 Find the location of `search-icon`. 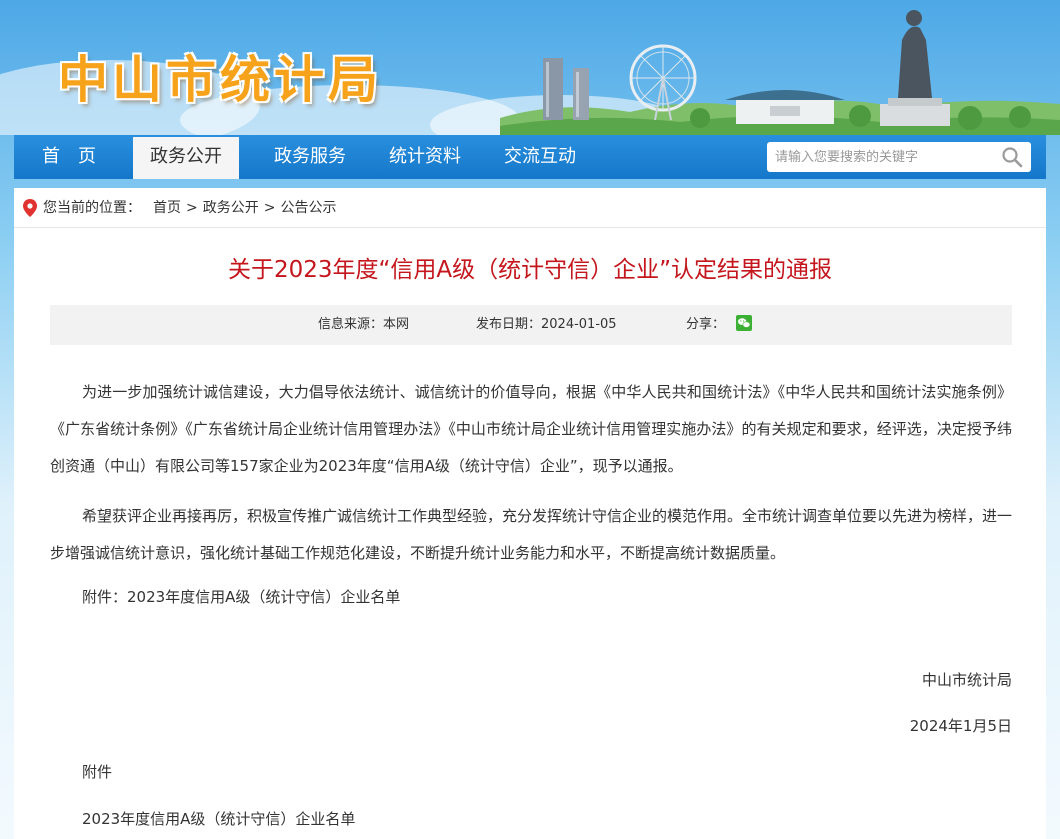

search-icon is located at coordinates (1012, 157).